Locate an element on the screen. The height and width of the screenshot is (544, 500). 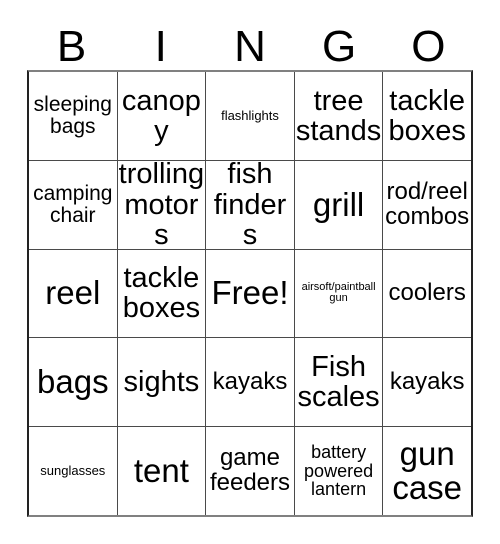
bingo-cell-label: coolers is located at coordinates (427, 293).